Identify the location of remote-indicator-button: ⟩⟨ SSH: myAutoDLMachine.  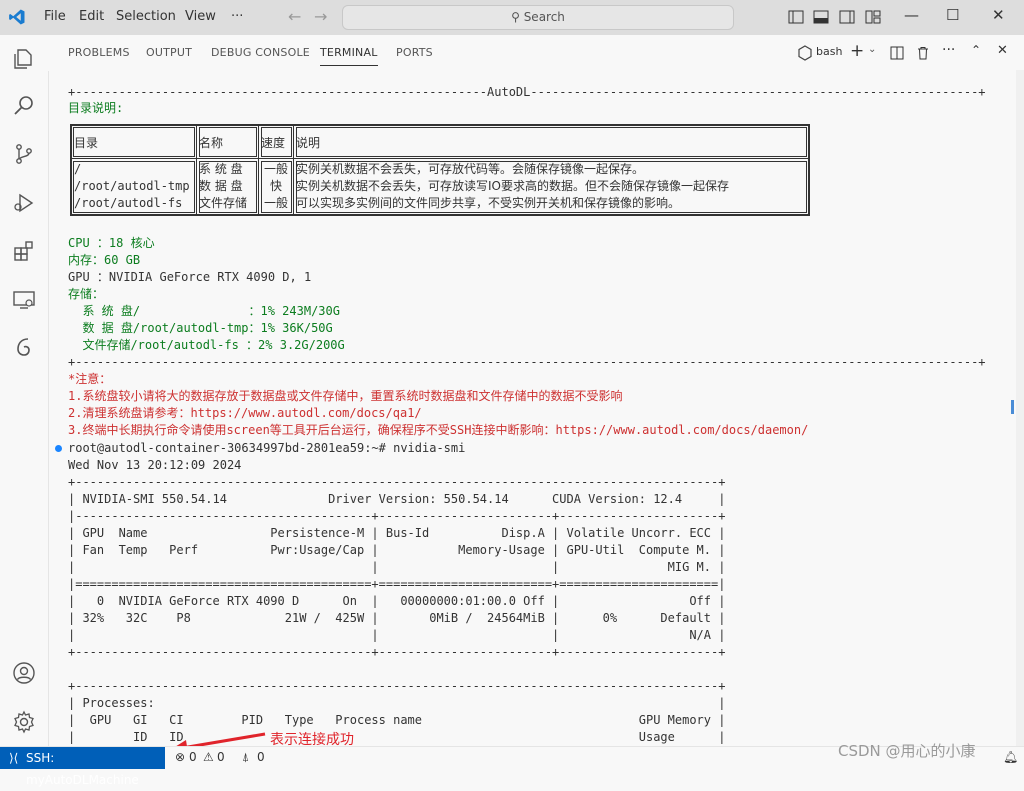
(82, 767).